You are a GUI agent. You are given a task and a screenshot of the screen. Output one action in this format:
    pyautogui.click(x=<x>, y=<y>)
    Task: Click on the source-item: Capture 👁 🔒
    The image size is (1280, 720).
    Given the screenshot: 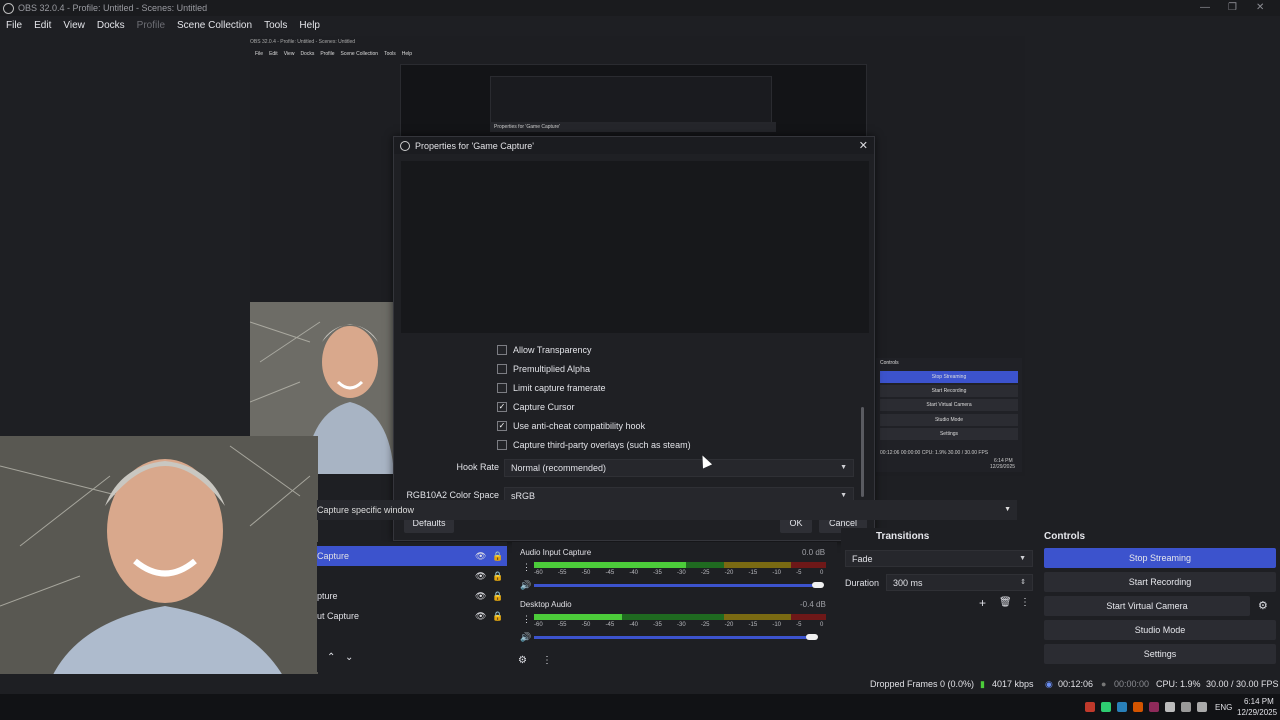 What is the action you would take?
    pyautogui.click(x=412, y=556)
    